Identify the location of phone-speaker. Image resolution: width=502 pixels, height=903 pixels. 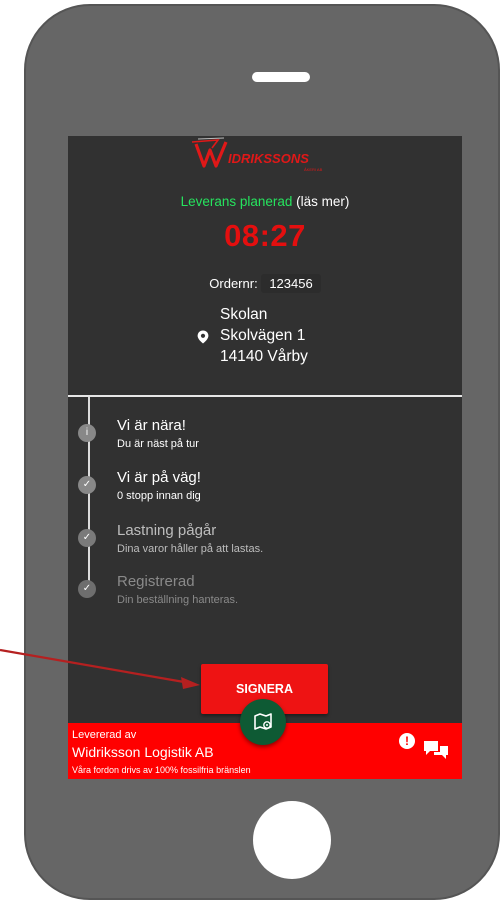
(281, 77).